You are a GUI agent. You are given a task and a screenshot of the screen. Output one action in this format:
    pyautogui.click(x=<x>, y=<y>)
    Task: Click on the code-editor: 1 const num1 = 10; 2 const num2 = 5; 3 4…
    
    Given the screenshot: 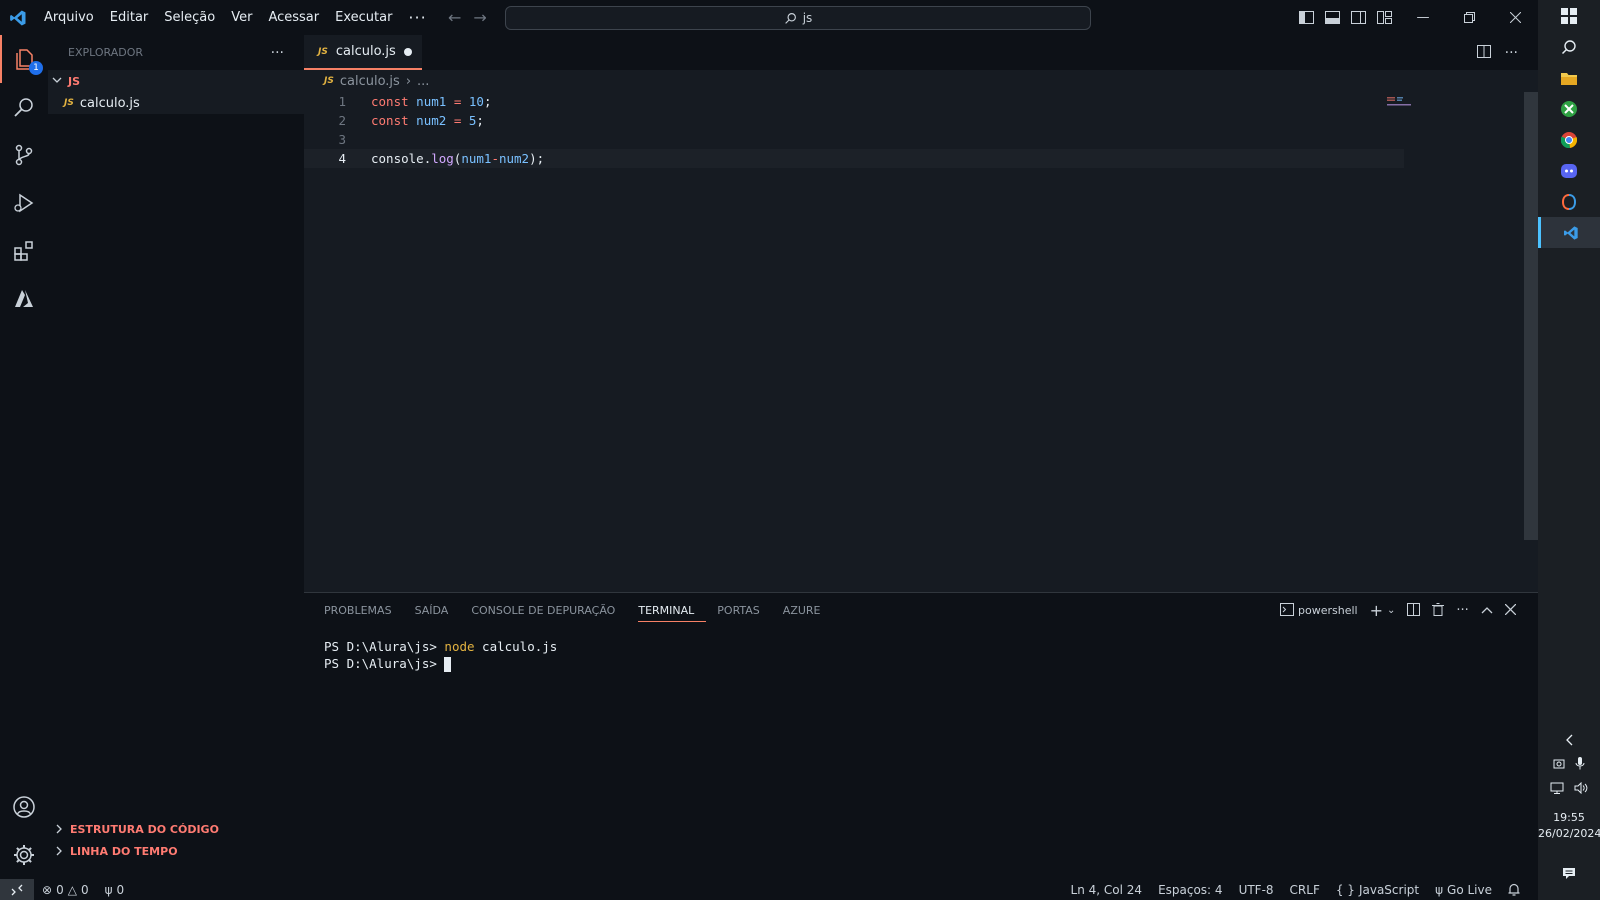 What is the action you would take?
    pyautogui.click(x=854, y=130)
    